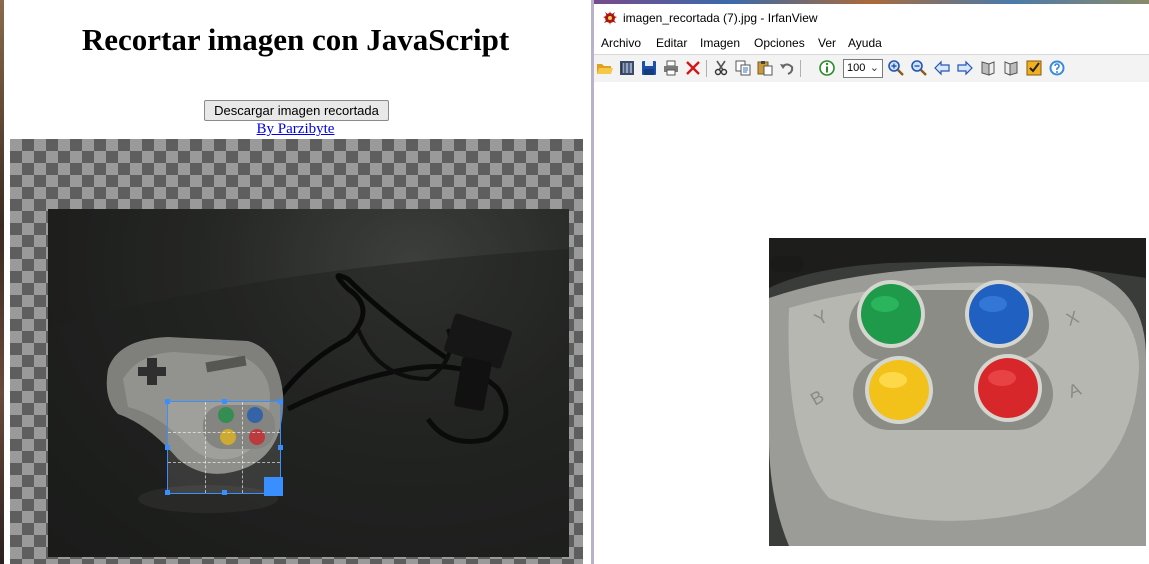  What do you see at coordinates (610, 18) in the screenshot?
I see `irfanview-app-icon` at bounding box center [610, 18].